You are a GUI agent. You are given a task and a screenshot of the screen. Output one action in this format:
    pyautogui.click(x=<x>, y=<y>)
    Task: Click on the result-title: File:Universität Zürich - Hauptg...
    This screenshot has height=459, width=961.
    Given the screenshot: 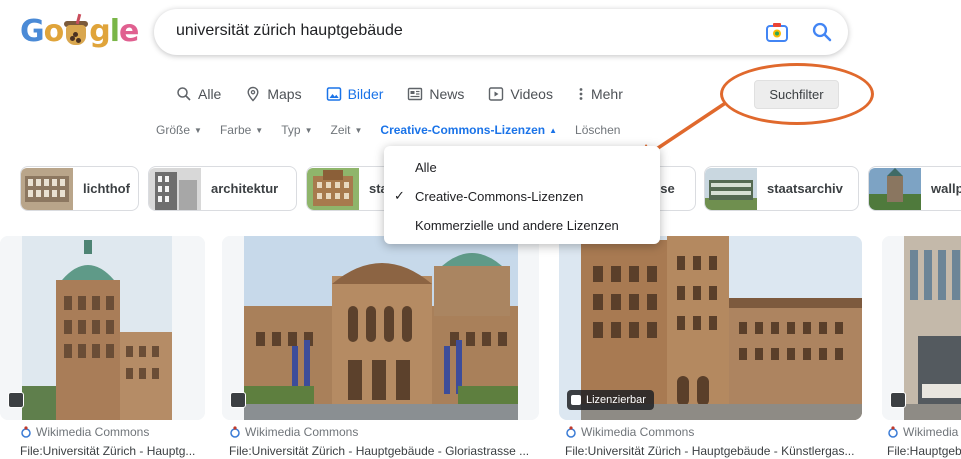 What is the action you would take?
    pyautogui.click(x=110, y=451)
    